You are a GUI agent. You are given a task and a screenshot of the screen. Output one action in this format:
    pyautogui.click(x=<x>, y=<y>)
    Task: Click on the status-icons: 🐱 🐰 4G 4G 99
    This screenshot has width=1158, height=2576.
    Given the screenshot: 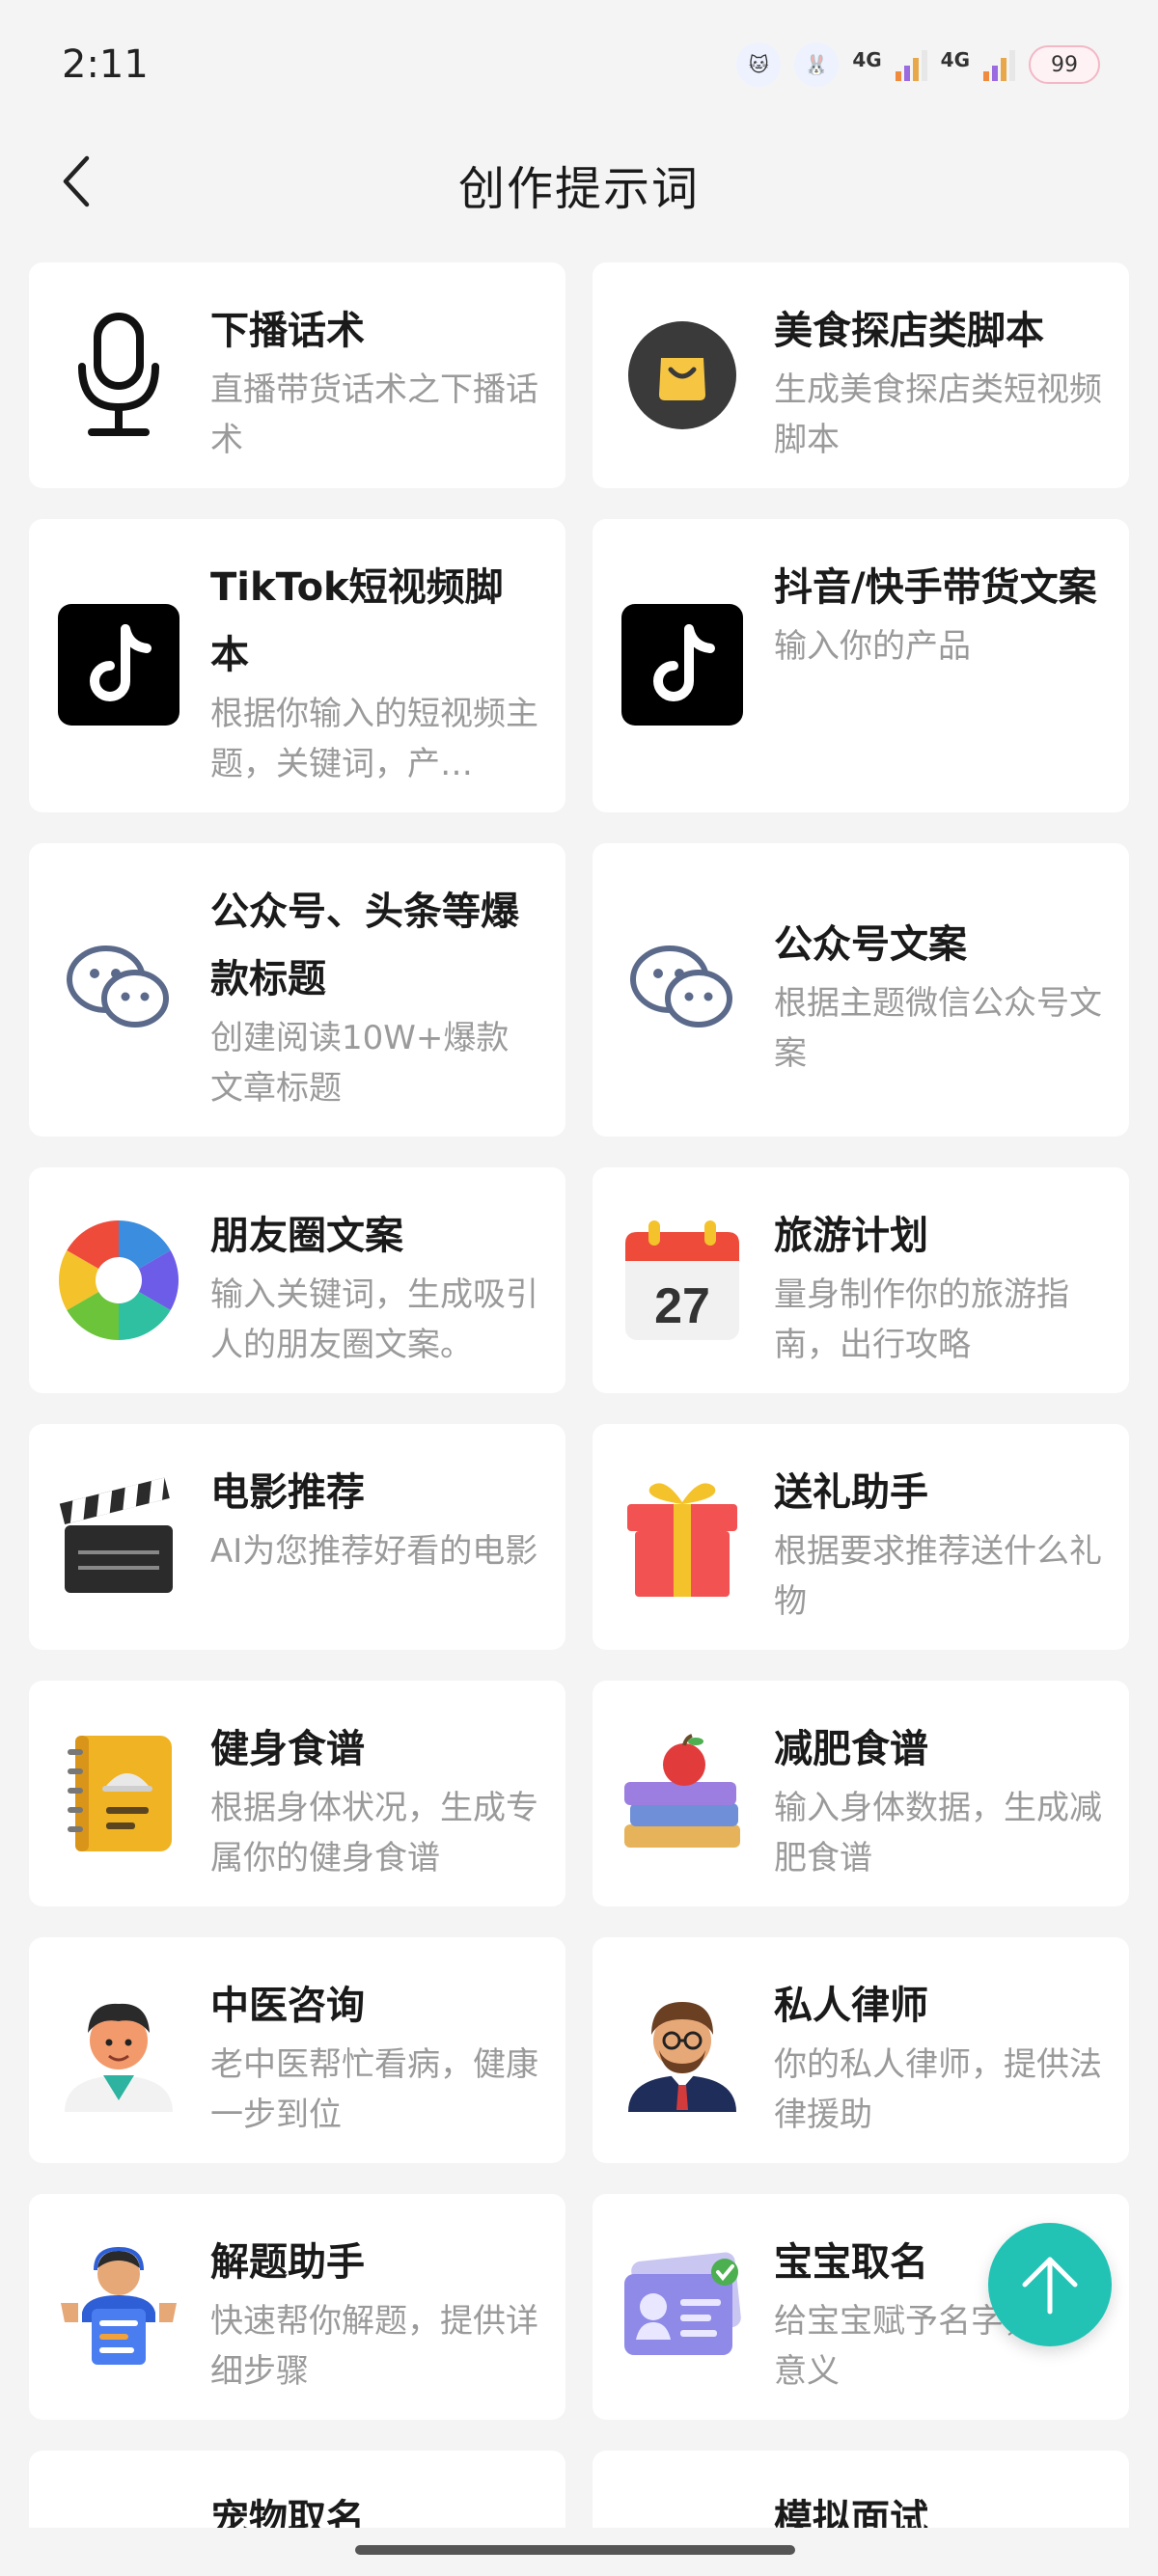 What is the action you would take?
    pyautogui.click(x=918, y=64)
    